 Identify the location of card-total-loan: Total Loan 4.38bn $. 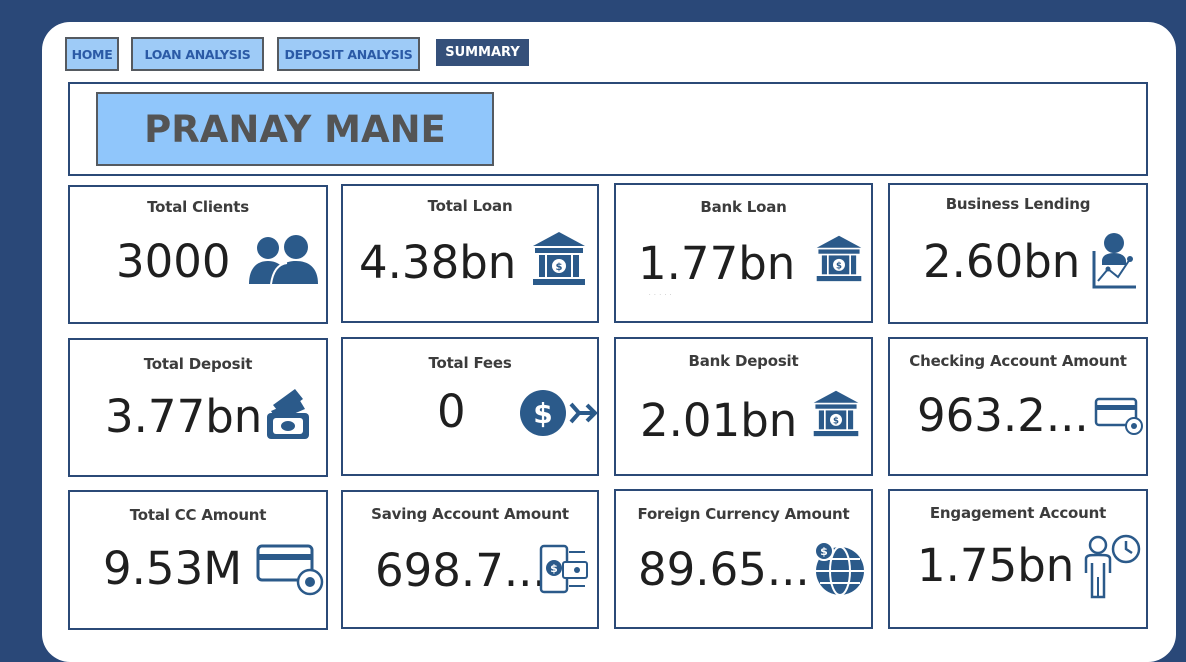
(470, 253).